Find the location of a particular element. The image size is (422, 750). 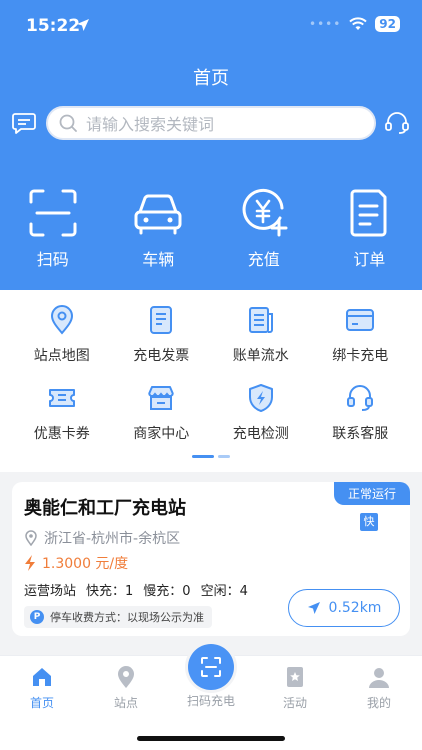

message-icon is located at coordinates (24, 123).